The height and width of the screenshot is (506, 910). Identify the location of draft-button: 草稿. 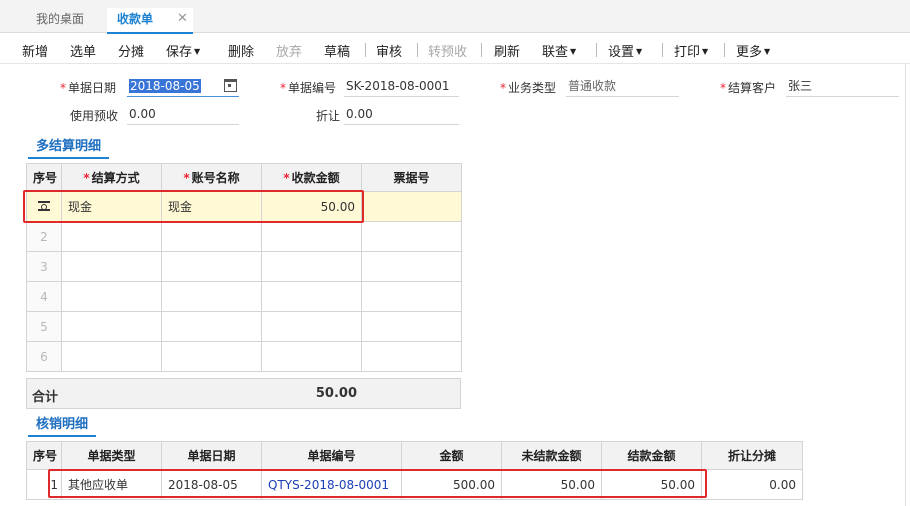
(337, 50).